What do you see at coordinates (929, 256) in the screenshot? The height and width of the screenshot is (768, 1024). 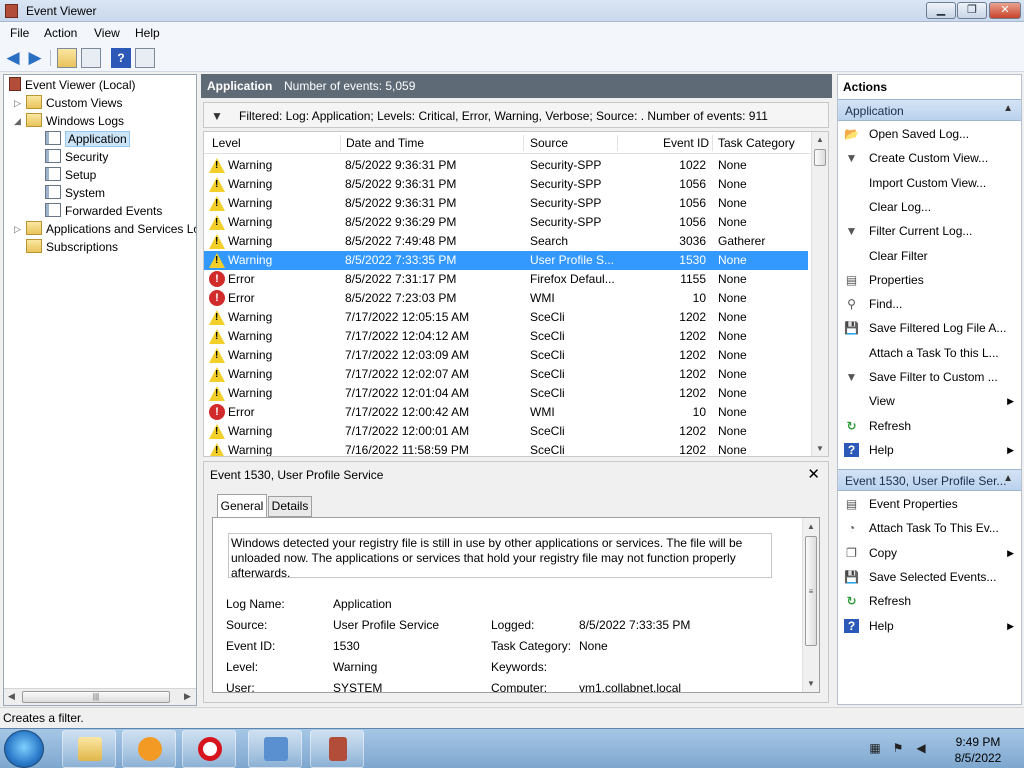 I see `action-clear-filter: Clear Filter` at bounding box center [929, 256].